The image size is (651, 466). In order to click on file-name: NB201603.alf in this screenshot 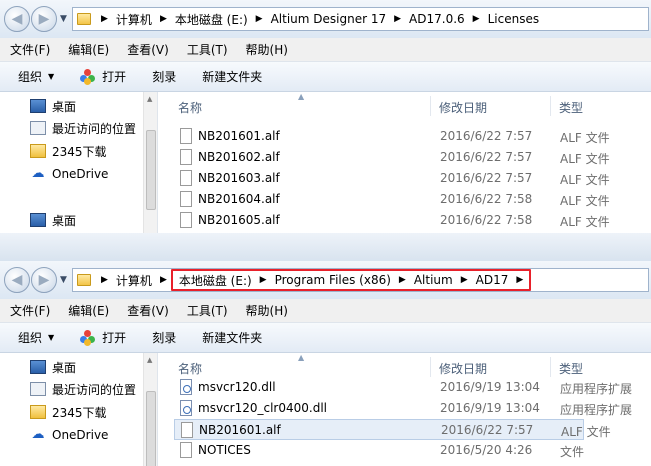, I will do `click(239, 178)`.